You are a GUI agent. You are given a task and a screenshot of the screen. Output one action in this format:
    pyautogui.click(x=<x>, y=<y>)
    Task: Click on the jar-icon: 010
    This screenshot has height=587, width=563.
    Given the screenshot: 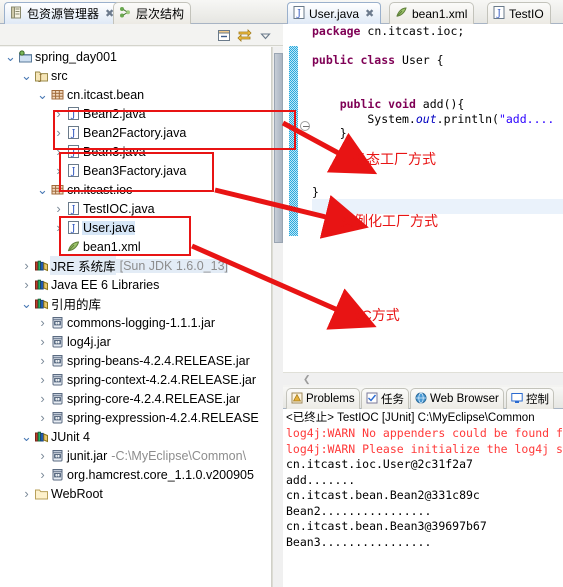 What is the action you would take?
    pyautogui.click(x=57, y=322)
    